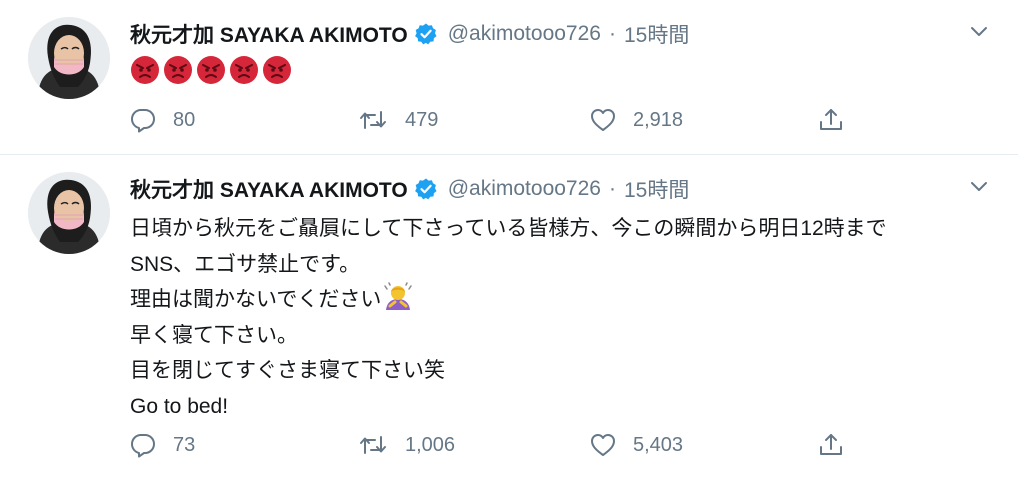 Image resolution: width=1018 pixels, height=480 pixels. Describe the element at coordinates (245, 264) in the screenshot. I see `tweet-text-line: SNS、エゴサ禁止です。` at that location.